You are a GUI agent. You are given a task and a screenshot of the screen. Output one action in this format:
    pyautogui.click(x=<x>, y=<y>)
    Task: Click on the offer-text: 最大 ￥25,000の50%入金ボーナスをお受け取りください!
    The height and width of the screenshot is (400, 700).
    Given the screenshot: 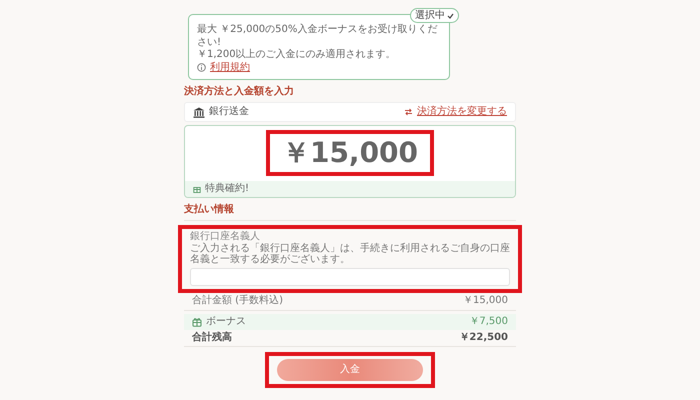 What is the action you would take?
    pyautogui.click(x=317, y=36)
    